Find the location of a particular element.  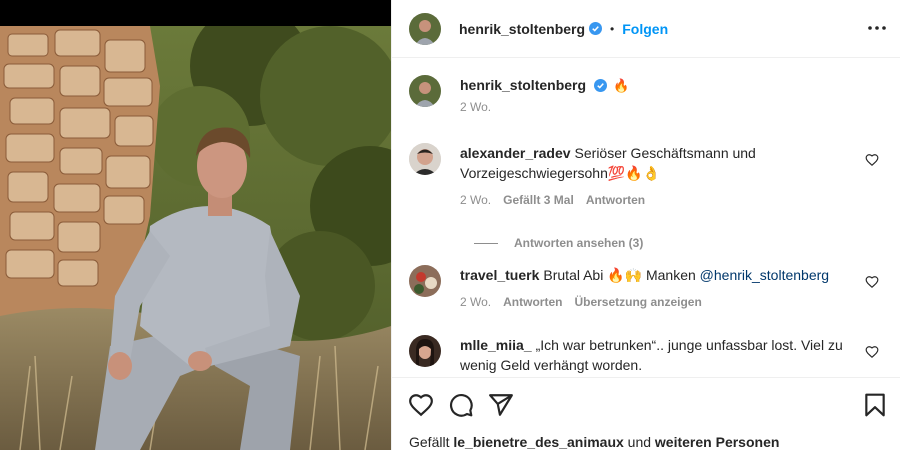

comment-username: alexander_radev is located at coordinates (515, 153).